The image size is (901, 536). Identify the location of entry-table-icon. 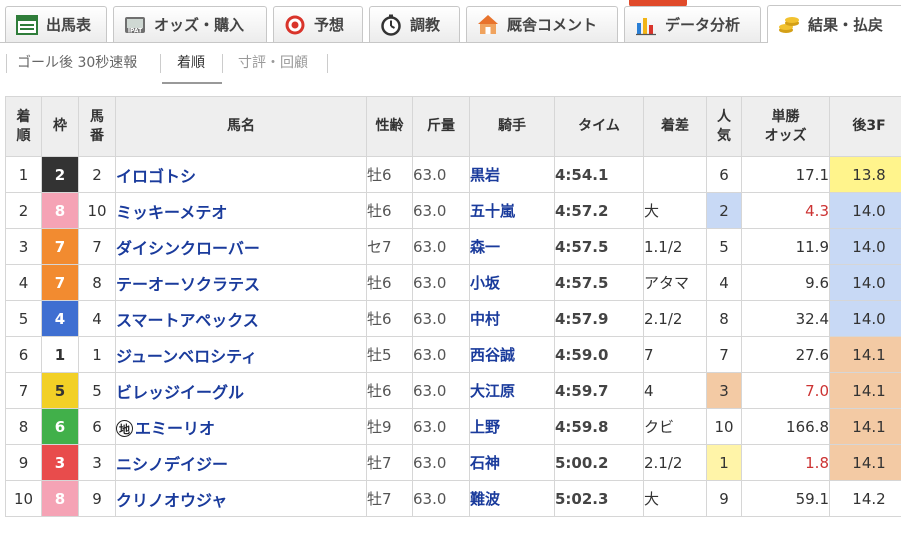
(27, 24).